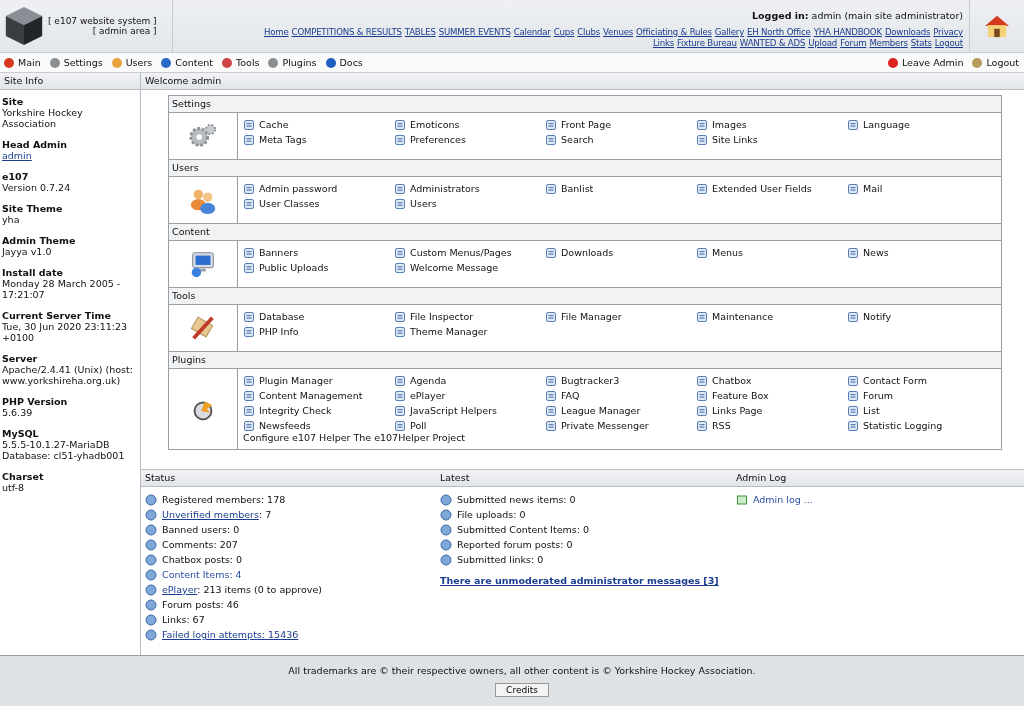 The image size is (1024, 706). Describe the element at coordinates (415, 203) in the screenshot. I see `section-link: Users` at that location.